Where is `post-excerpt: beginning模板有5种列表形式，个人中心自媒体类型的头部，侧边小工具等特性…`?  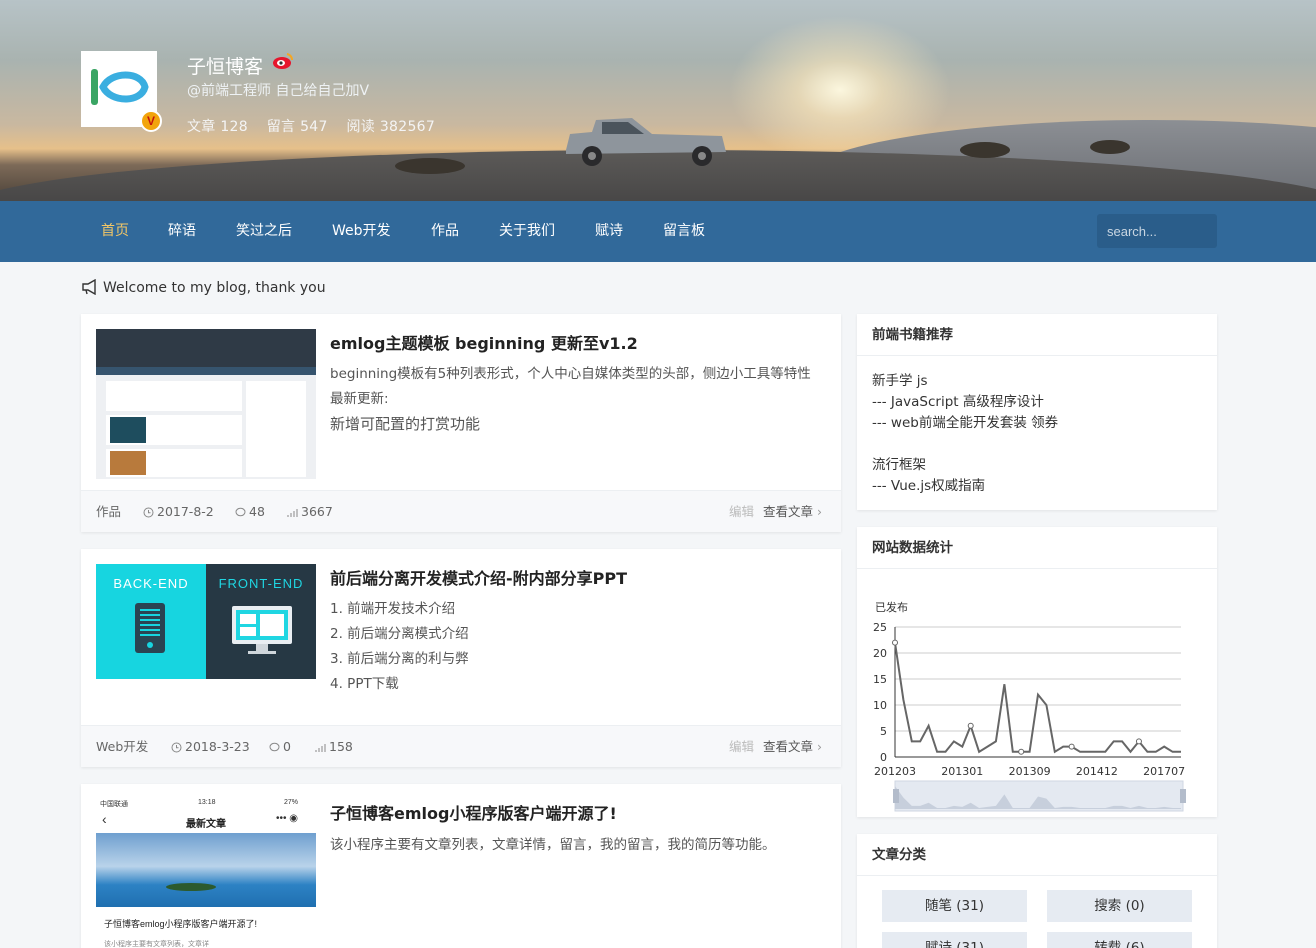 post-excerpt: beginning模板有5种列表形式，个人中心自媒体类型的头部，侧边小工具等特性… is located at coordinates (577, 399).